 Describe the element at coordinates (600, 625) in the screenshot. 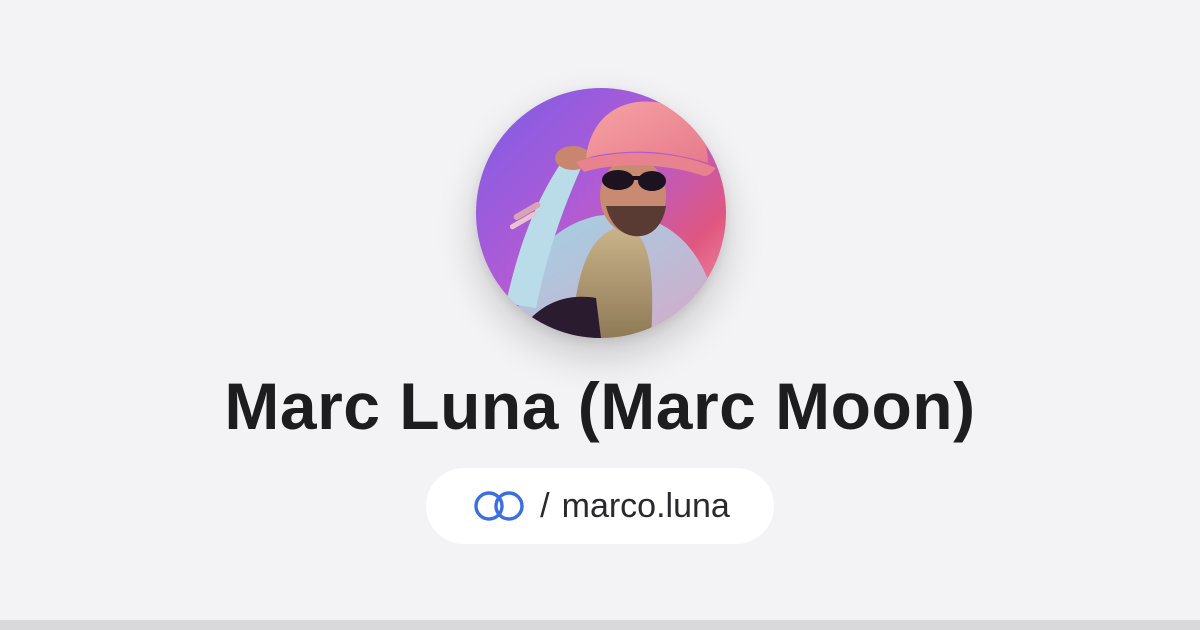

I see `bottom-divider-bar` at that location.